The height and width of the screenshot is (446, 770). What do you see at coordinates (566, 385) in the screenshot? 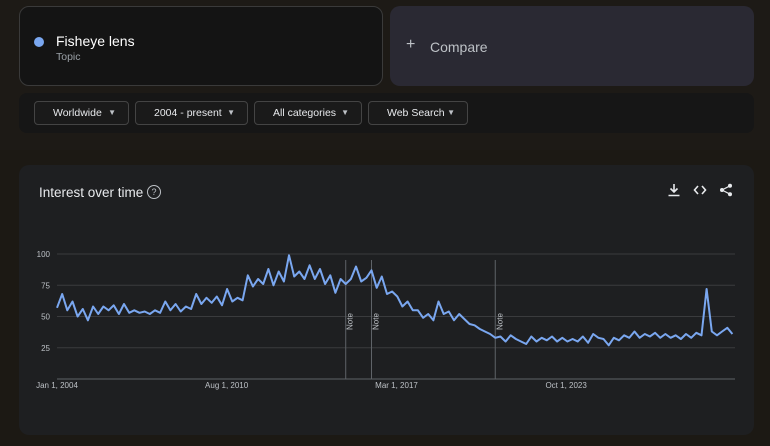
I see `x-tick-label: Oct 1, 2023` at bounding box center [566, 385].